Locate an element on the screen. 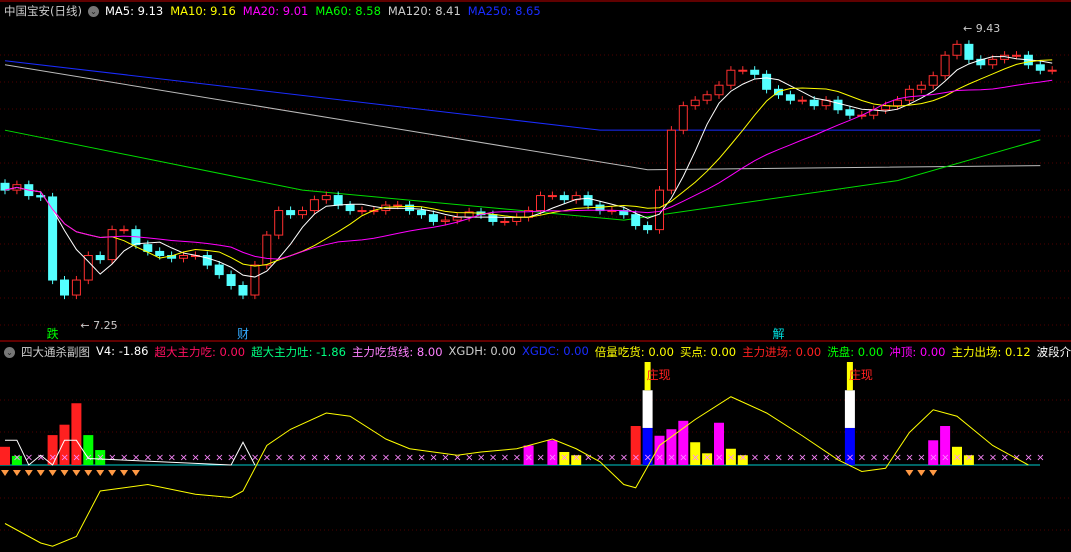 The image size is (1071, 552). legend-item: 冲顶: 0.00 is located at coordinates (917, 352).